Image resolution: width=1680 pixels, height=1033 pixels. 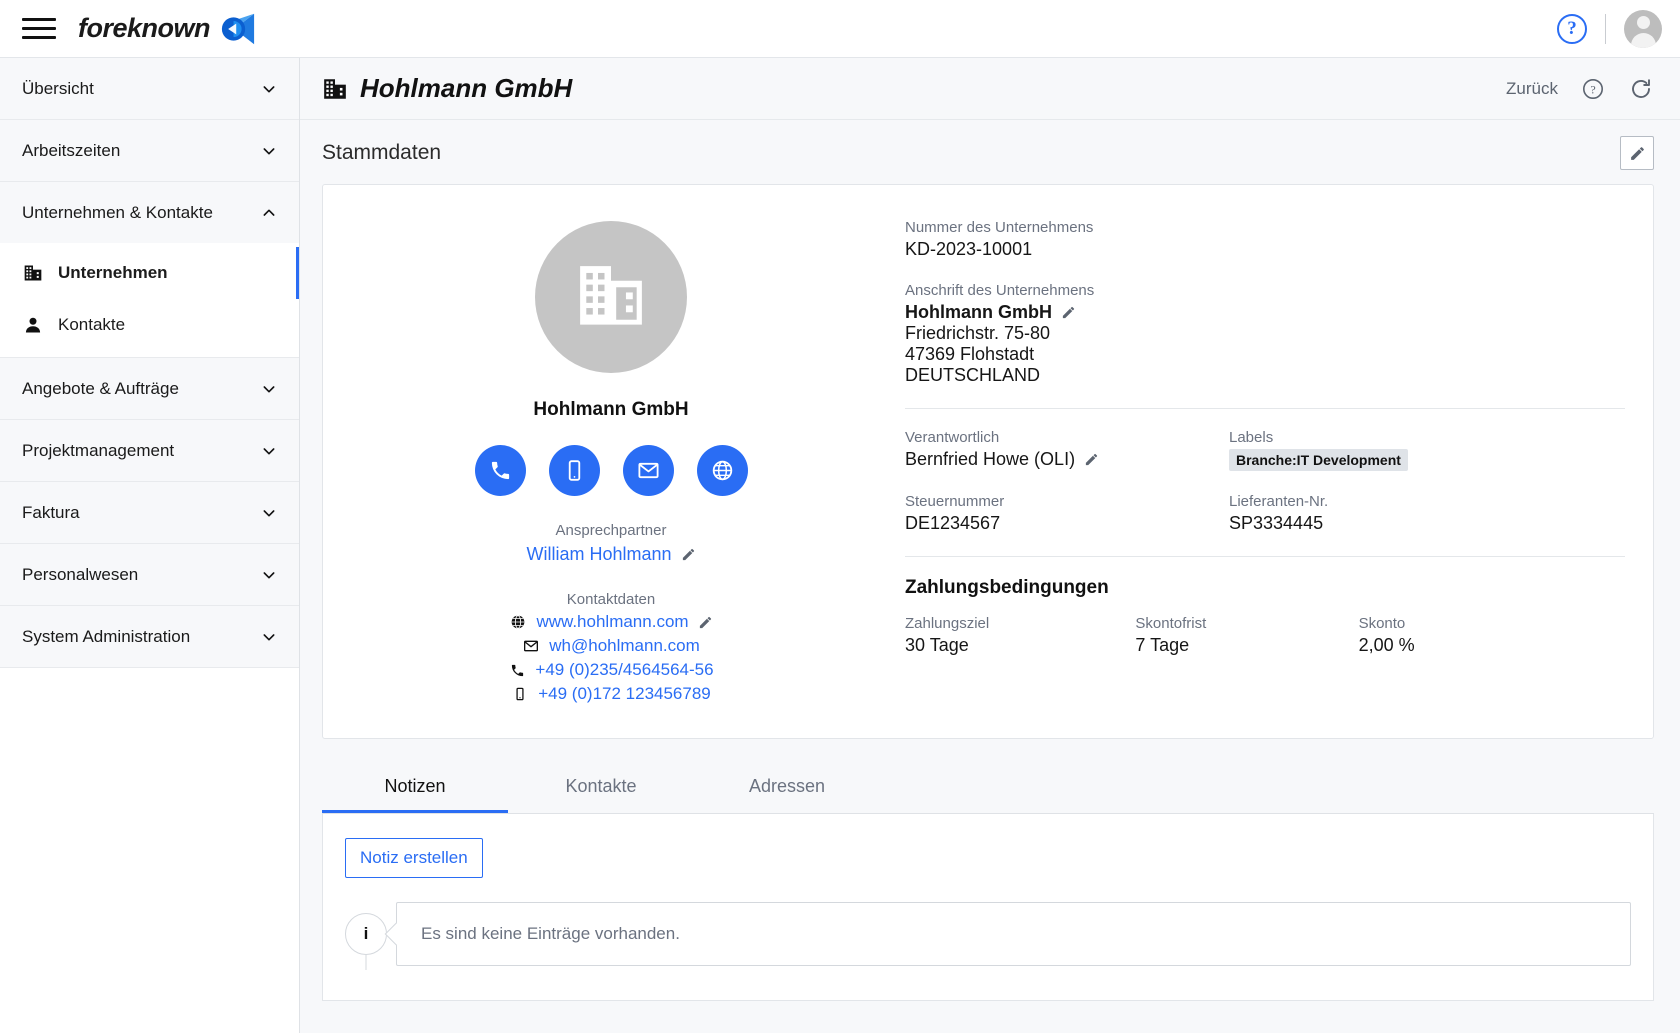 I want to click on website-link: www.hohlmann.com, so click(x=612, y=622).